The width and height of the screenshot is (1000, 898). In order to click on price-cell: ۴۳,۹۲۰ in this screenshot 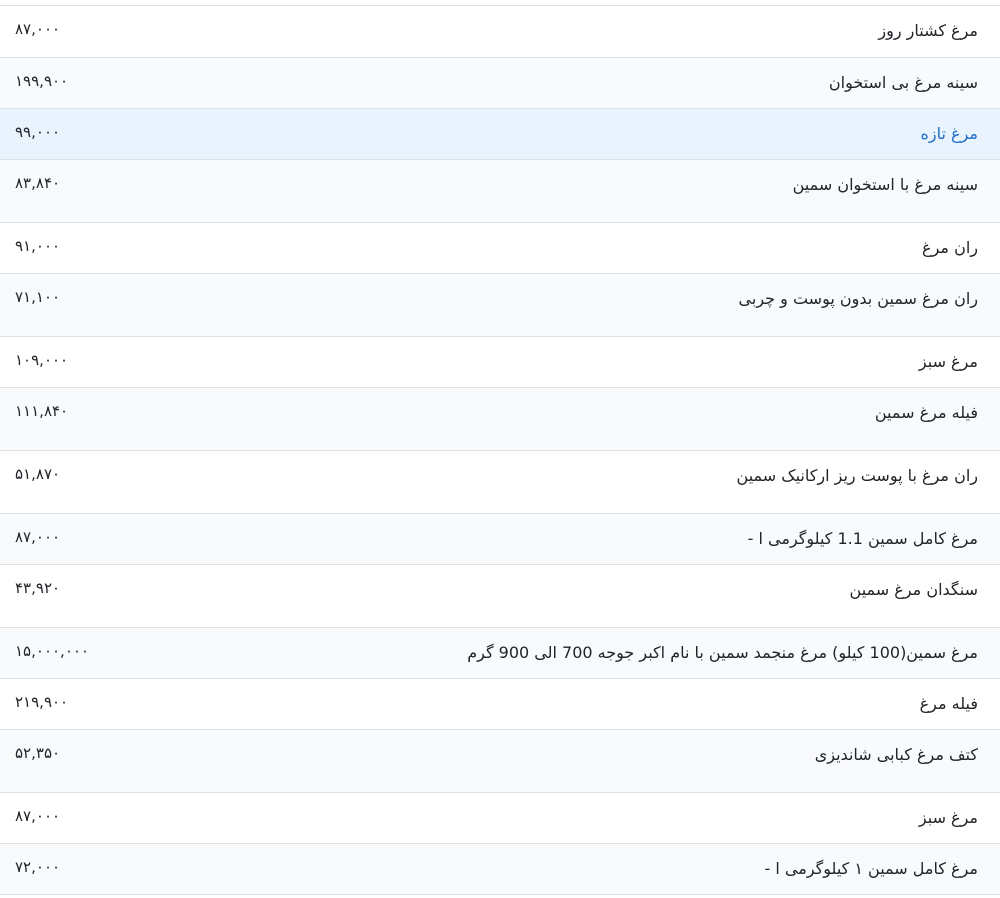, I will do `click(38, 587)`.